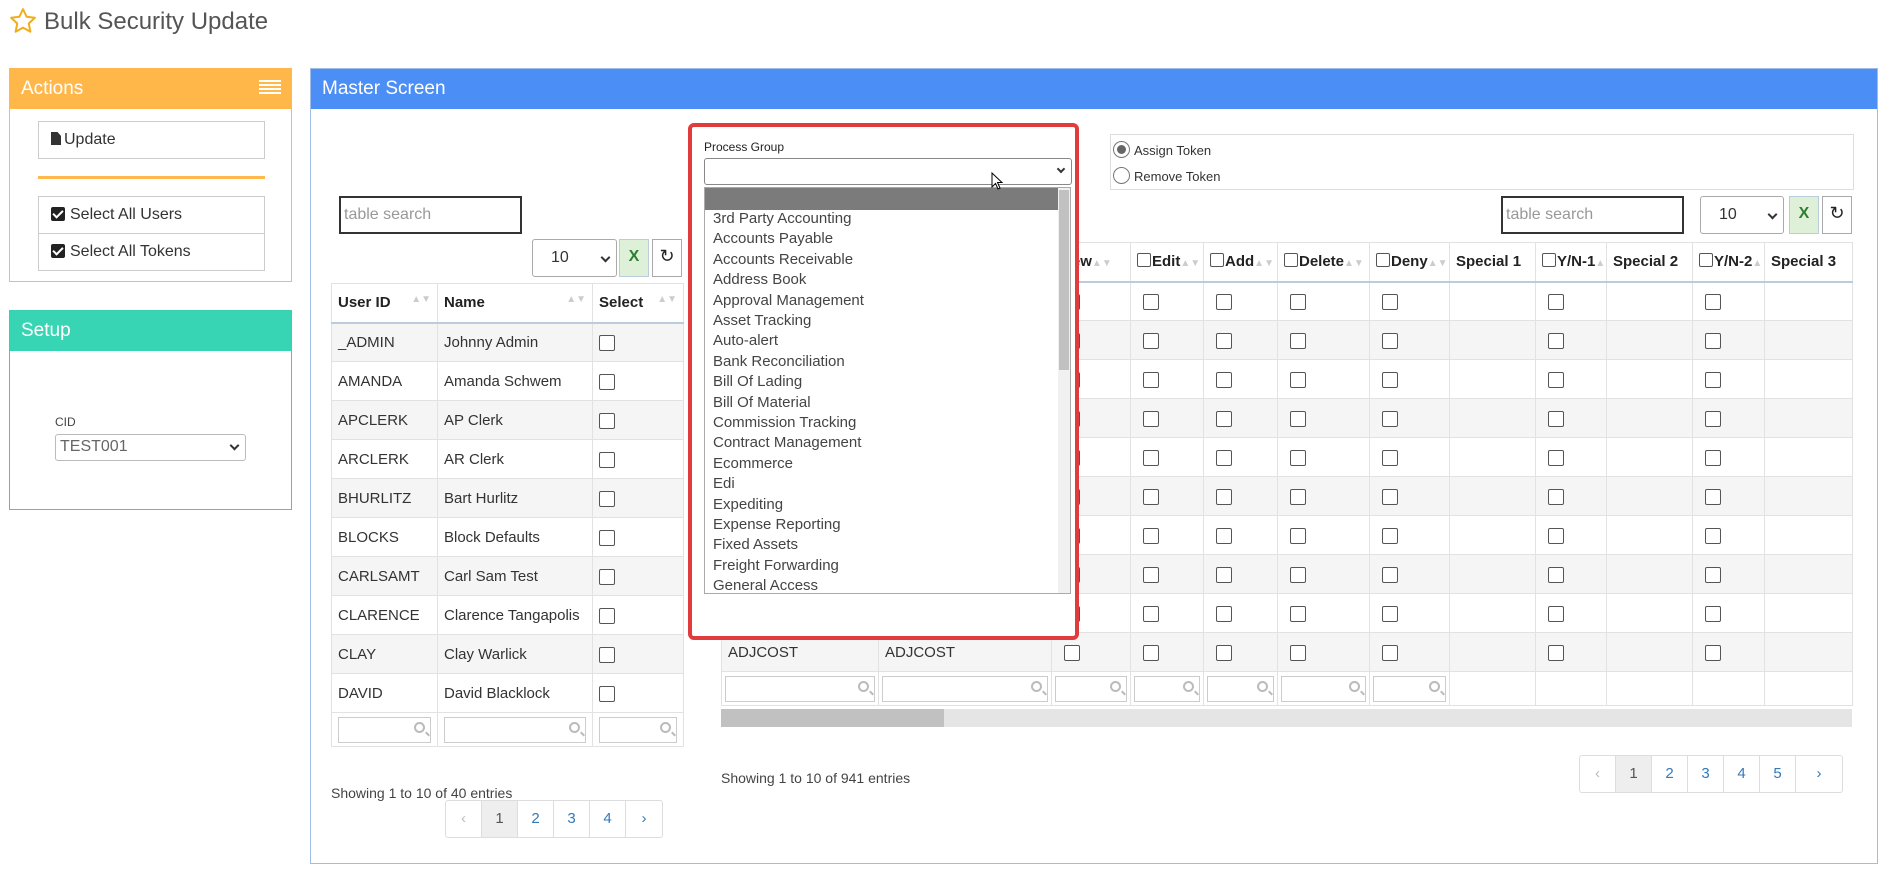  I want to click on column-header-special-2: Special 2, so click(1649, 262).